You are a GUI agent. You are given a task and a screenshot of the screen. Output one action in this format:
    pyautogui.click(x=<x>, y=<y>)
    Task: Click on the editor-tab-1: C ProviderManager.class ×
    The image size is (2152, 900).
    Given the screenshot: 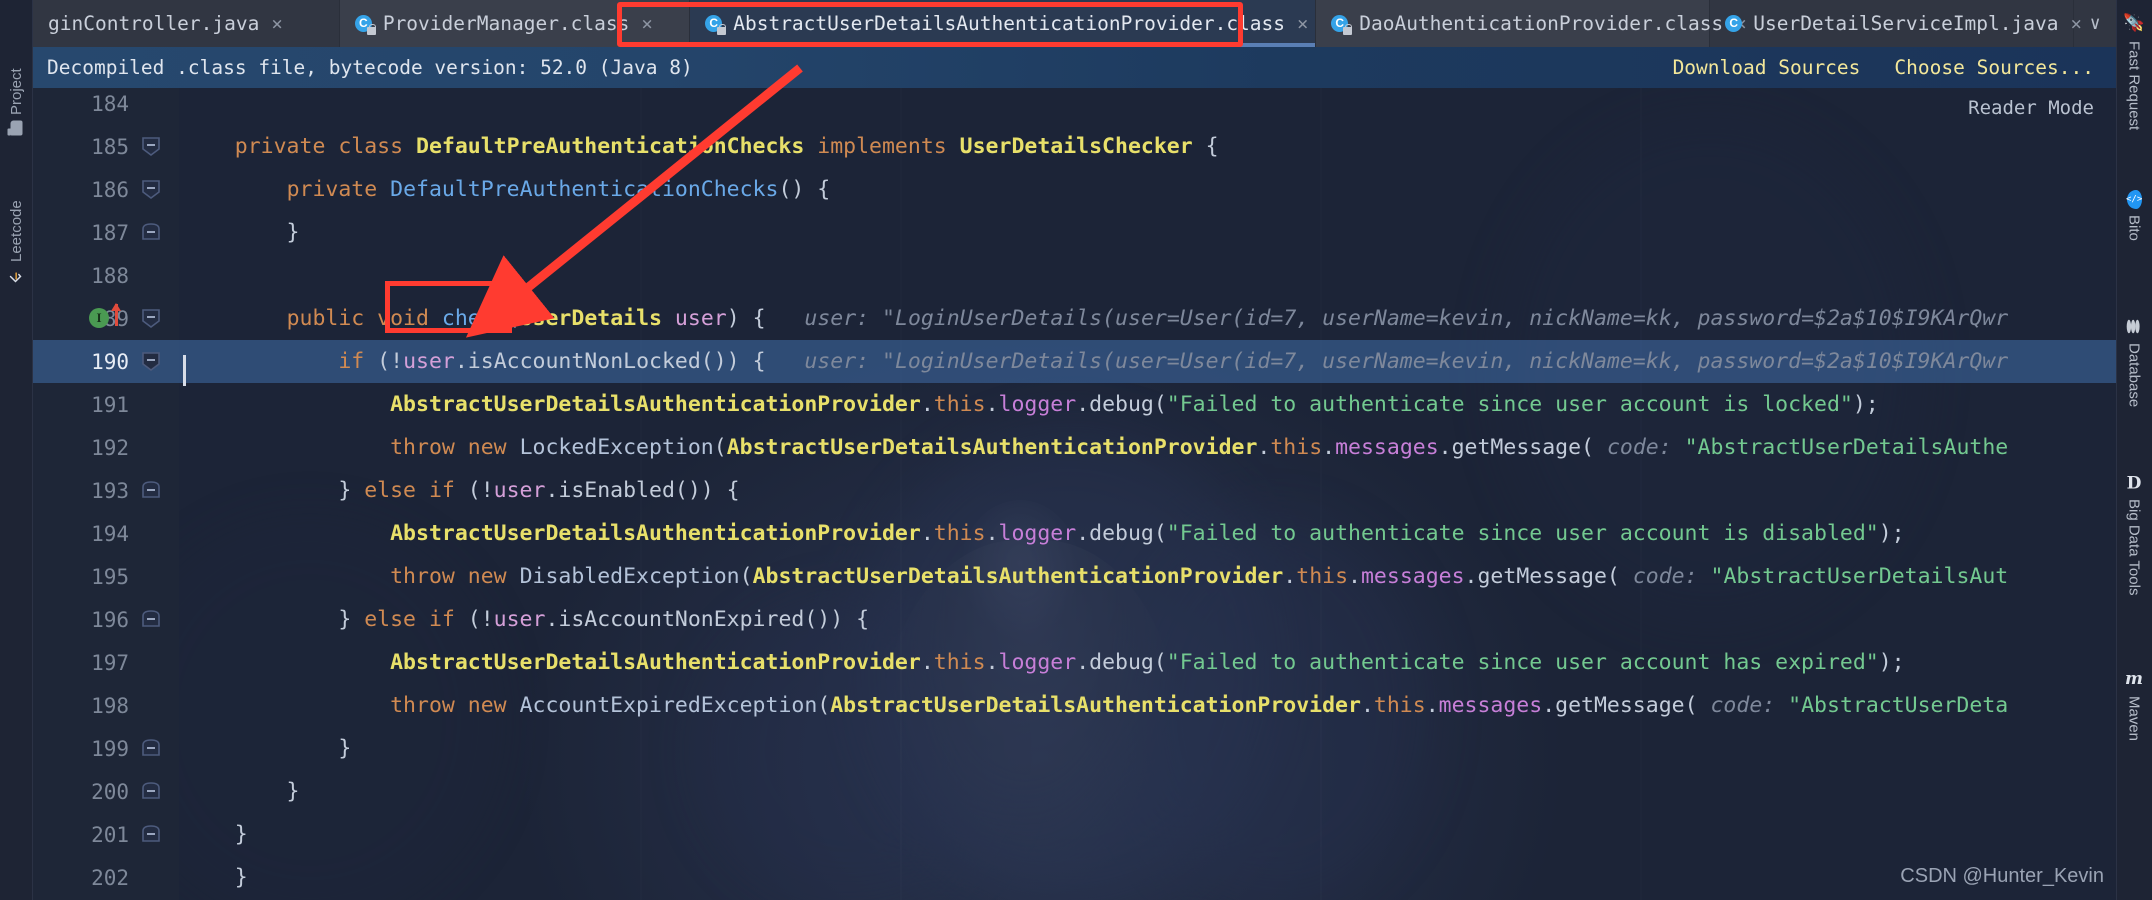 What is the action you would take?
    pyautogui.click(x=515, y=23)
    